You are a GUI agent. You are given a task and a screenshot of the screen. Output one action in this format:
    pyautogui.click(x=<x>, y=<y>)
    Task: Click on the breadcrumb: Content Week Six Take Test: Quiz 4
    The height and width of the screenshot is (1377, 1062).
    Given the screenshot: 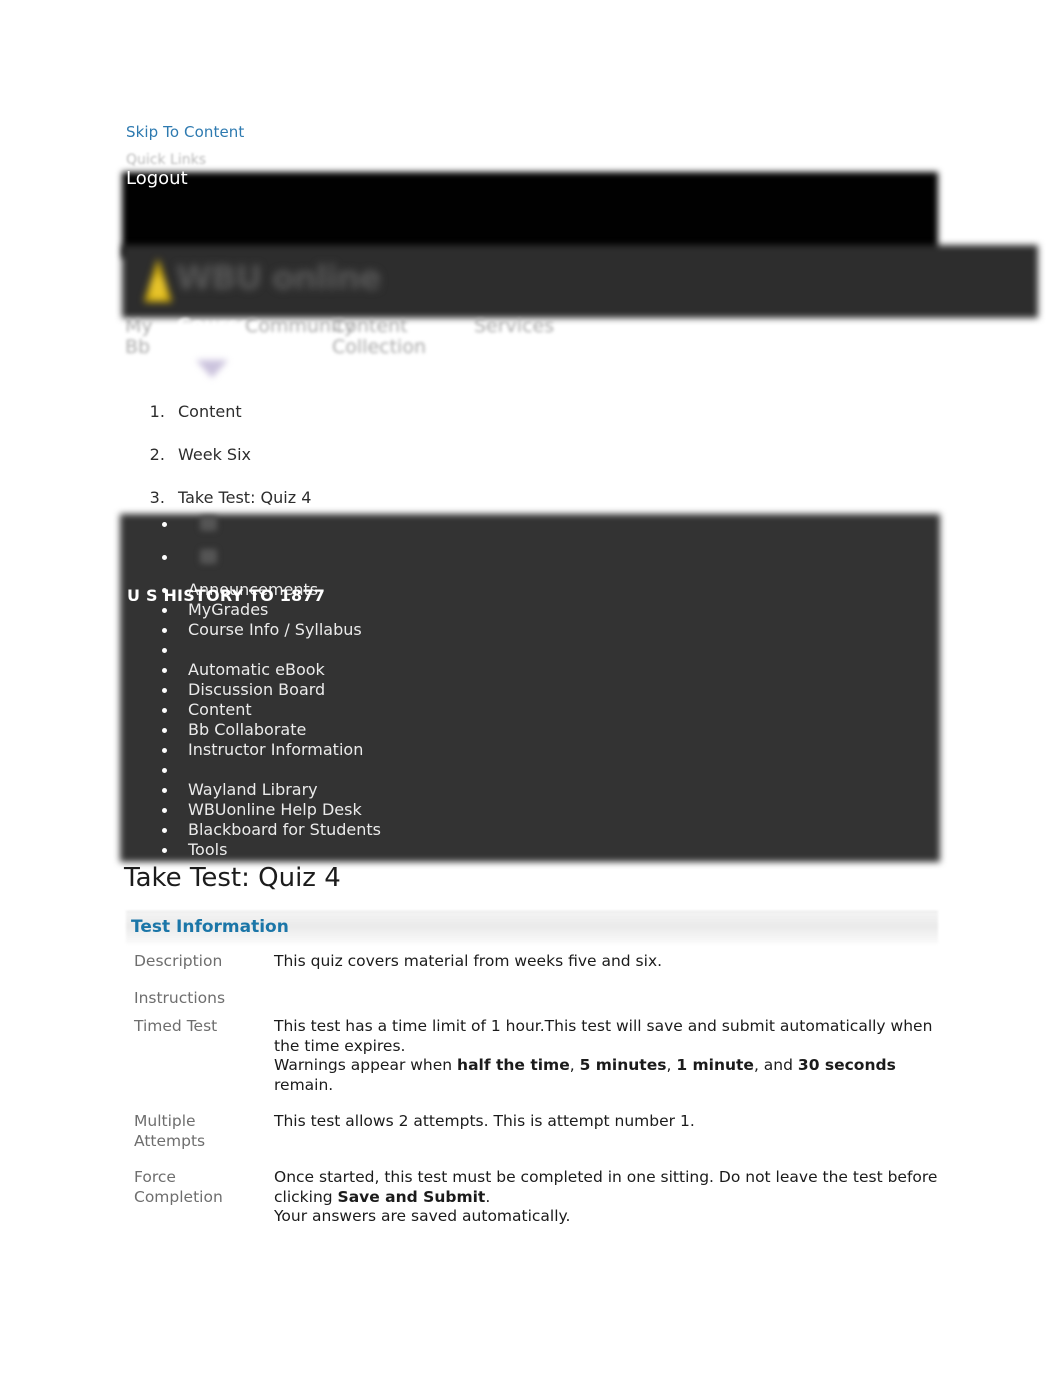 What is the action you would take?
    pyautogui.click(x=218, y=466)
    